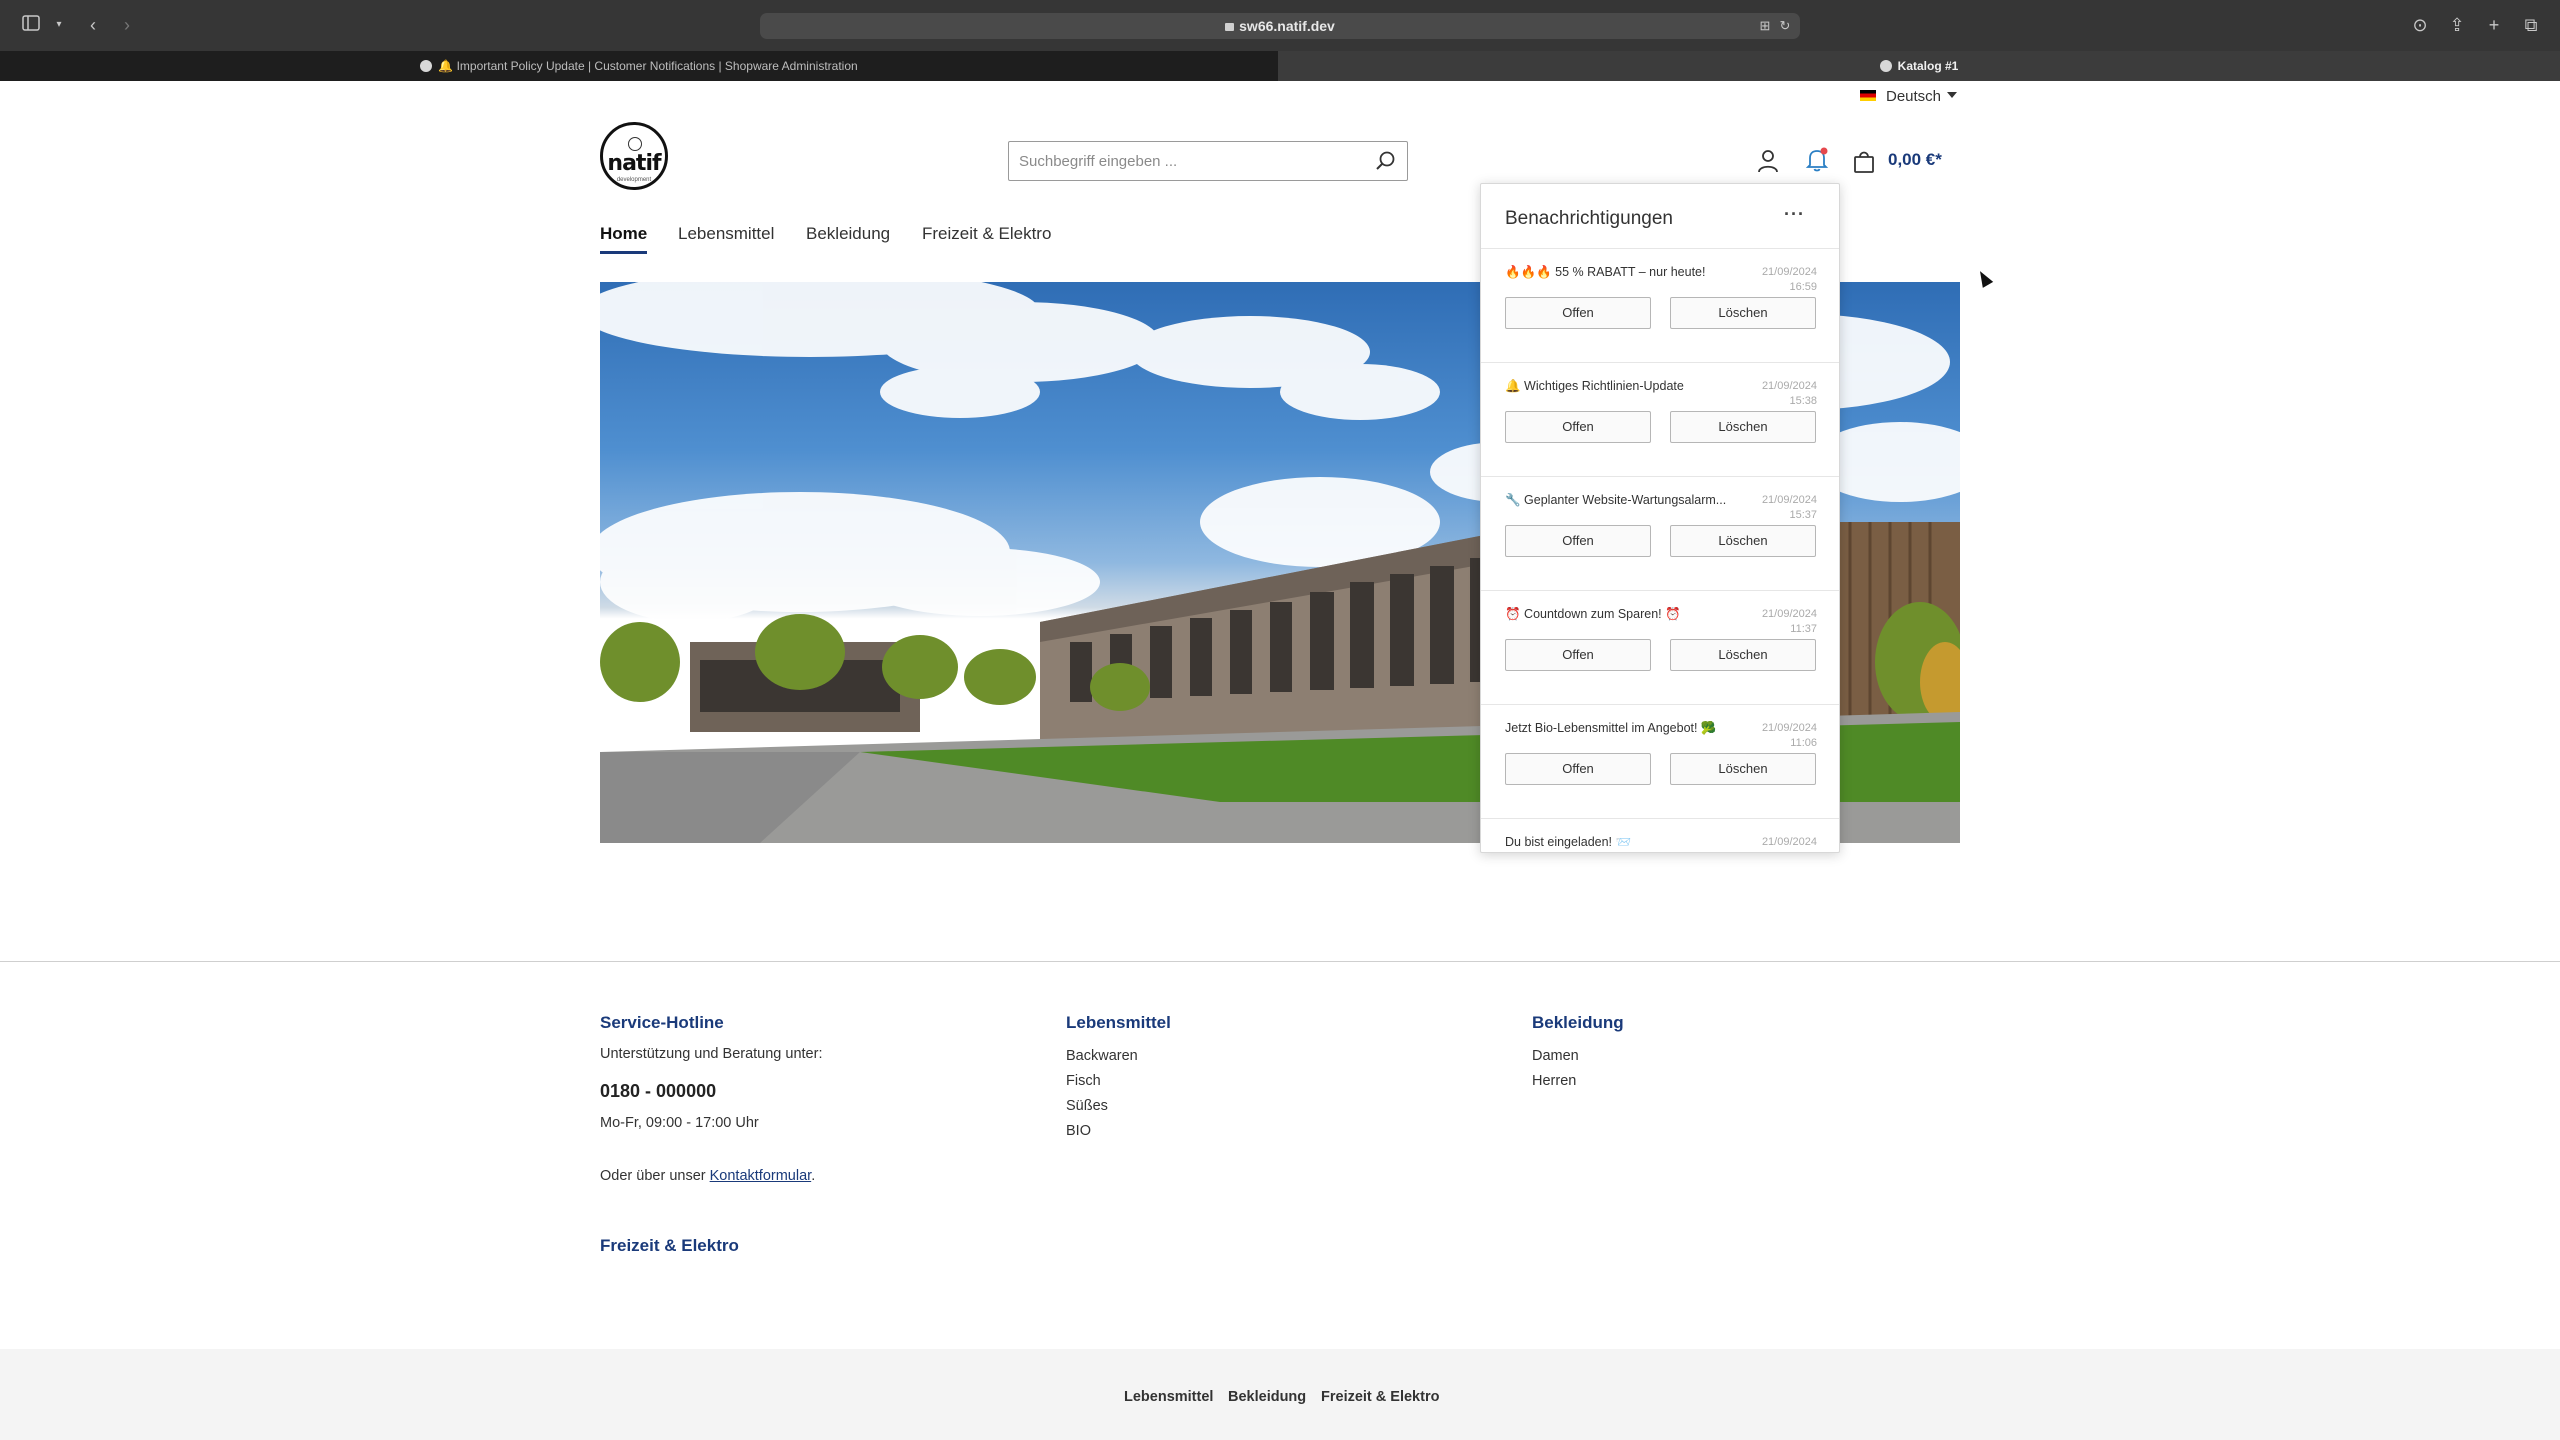 Image resolution: width=2560 pixels, height=1440 pixels. Describe the element at coordinates (634, 180) in the screenshot. I see `logo-subtext: development` at that location.